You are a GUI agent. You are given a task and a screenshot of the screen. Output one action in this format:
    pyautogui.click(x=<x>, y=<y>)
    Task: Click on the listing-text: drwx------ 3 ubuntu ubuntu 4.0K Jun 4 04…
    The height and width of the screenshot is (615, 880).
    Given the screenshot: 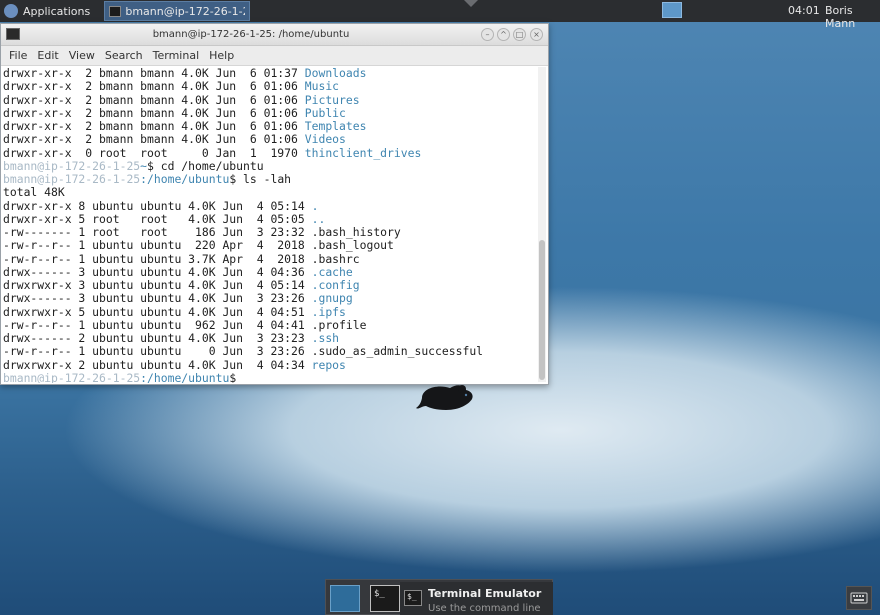 What is the action you would take?
    pyautogui.click(x=157, y=271)
    